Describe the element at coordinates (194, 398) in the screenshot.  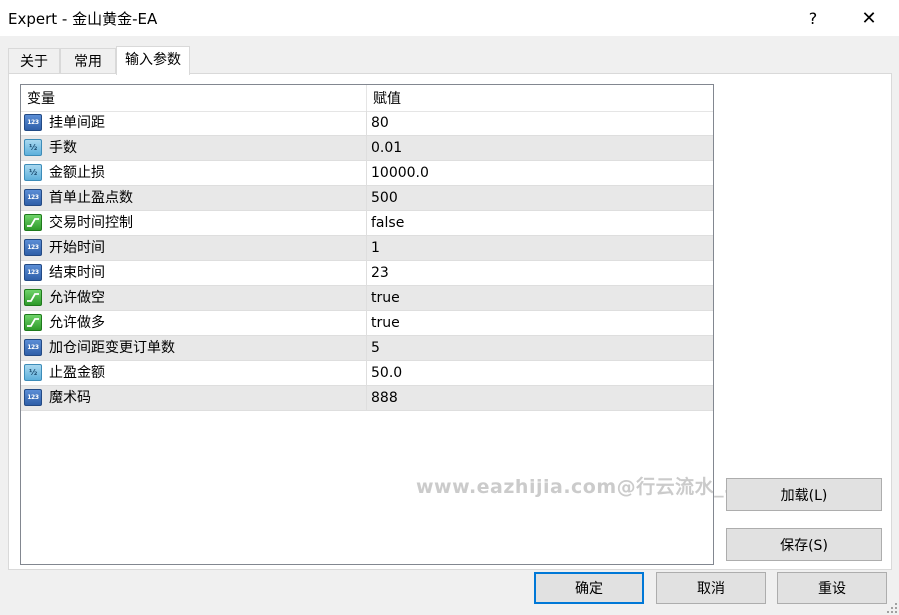
I see `variable-cell: 123 魔术码` at that location.